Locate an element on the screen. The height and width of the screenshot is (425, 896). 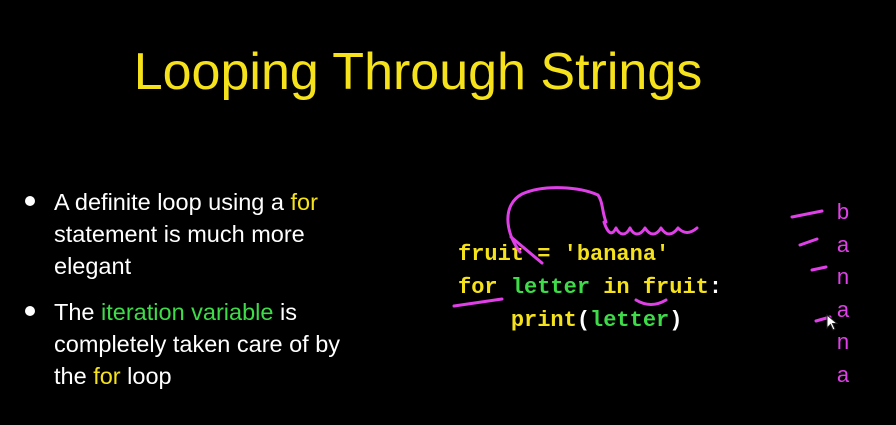
output-letter: n is located at coordinates (843, 277).